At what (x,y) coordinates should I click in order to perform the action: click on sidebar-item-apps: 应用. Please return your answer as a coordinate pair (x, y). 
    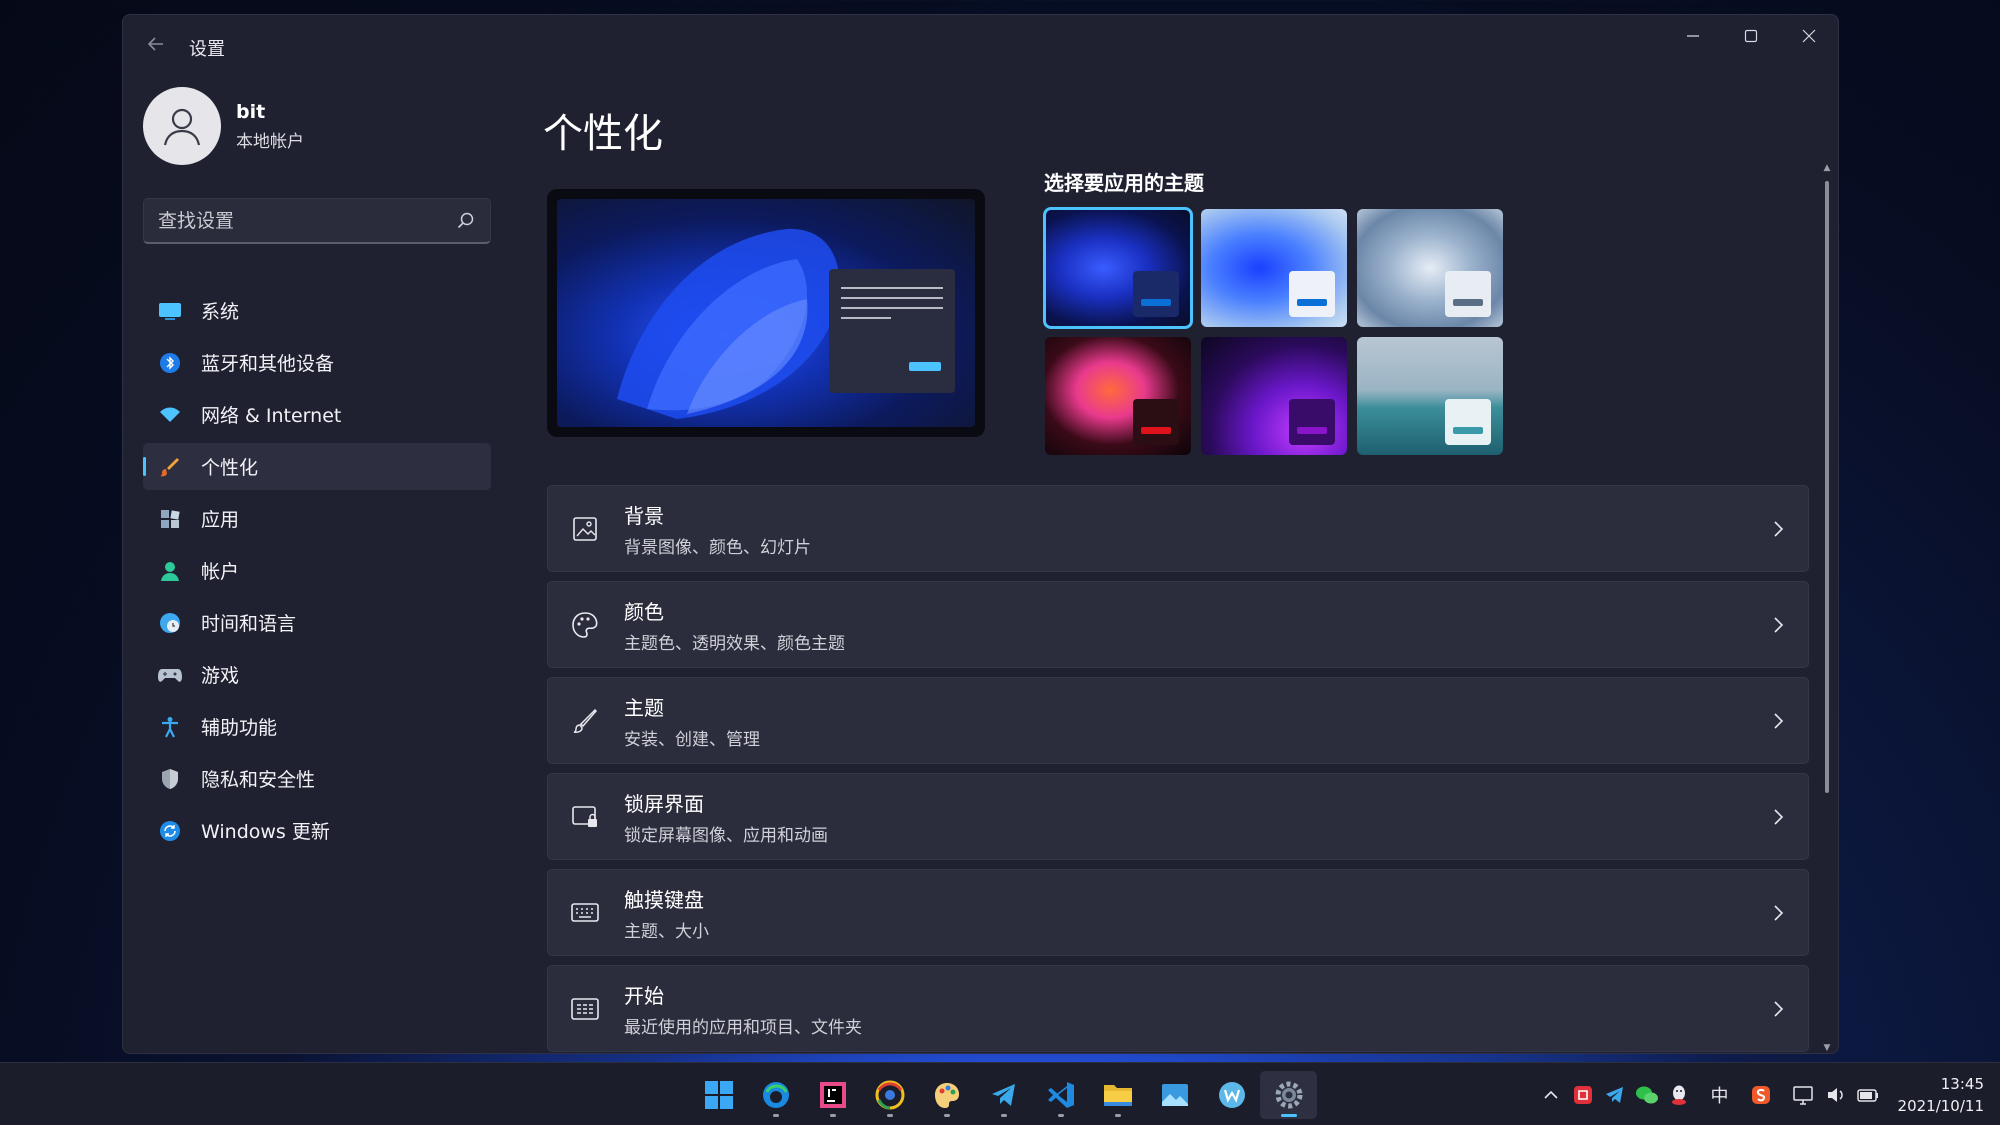
    Looking at the image, I should click on (317, 518).